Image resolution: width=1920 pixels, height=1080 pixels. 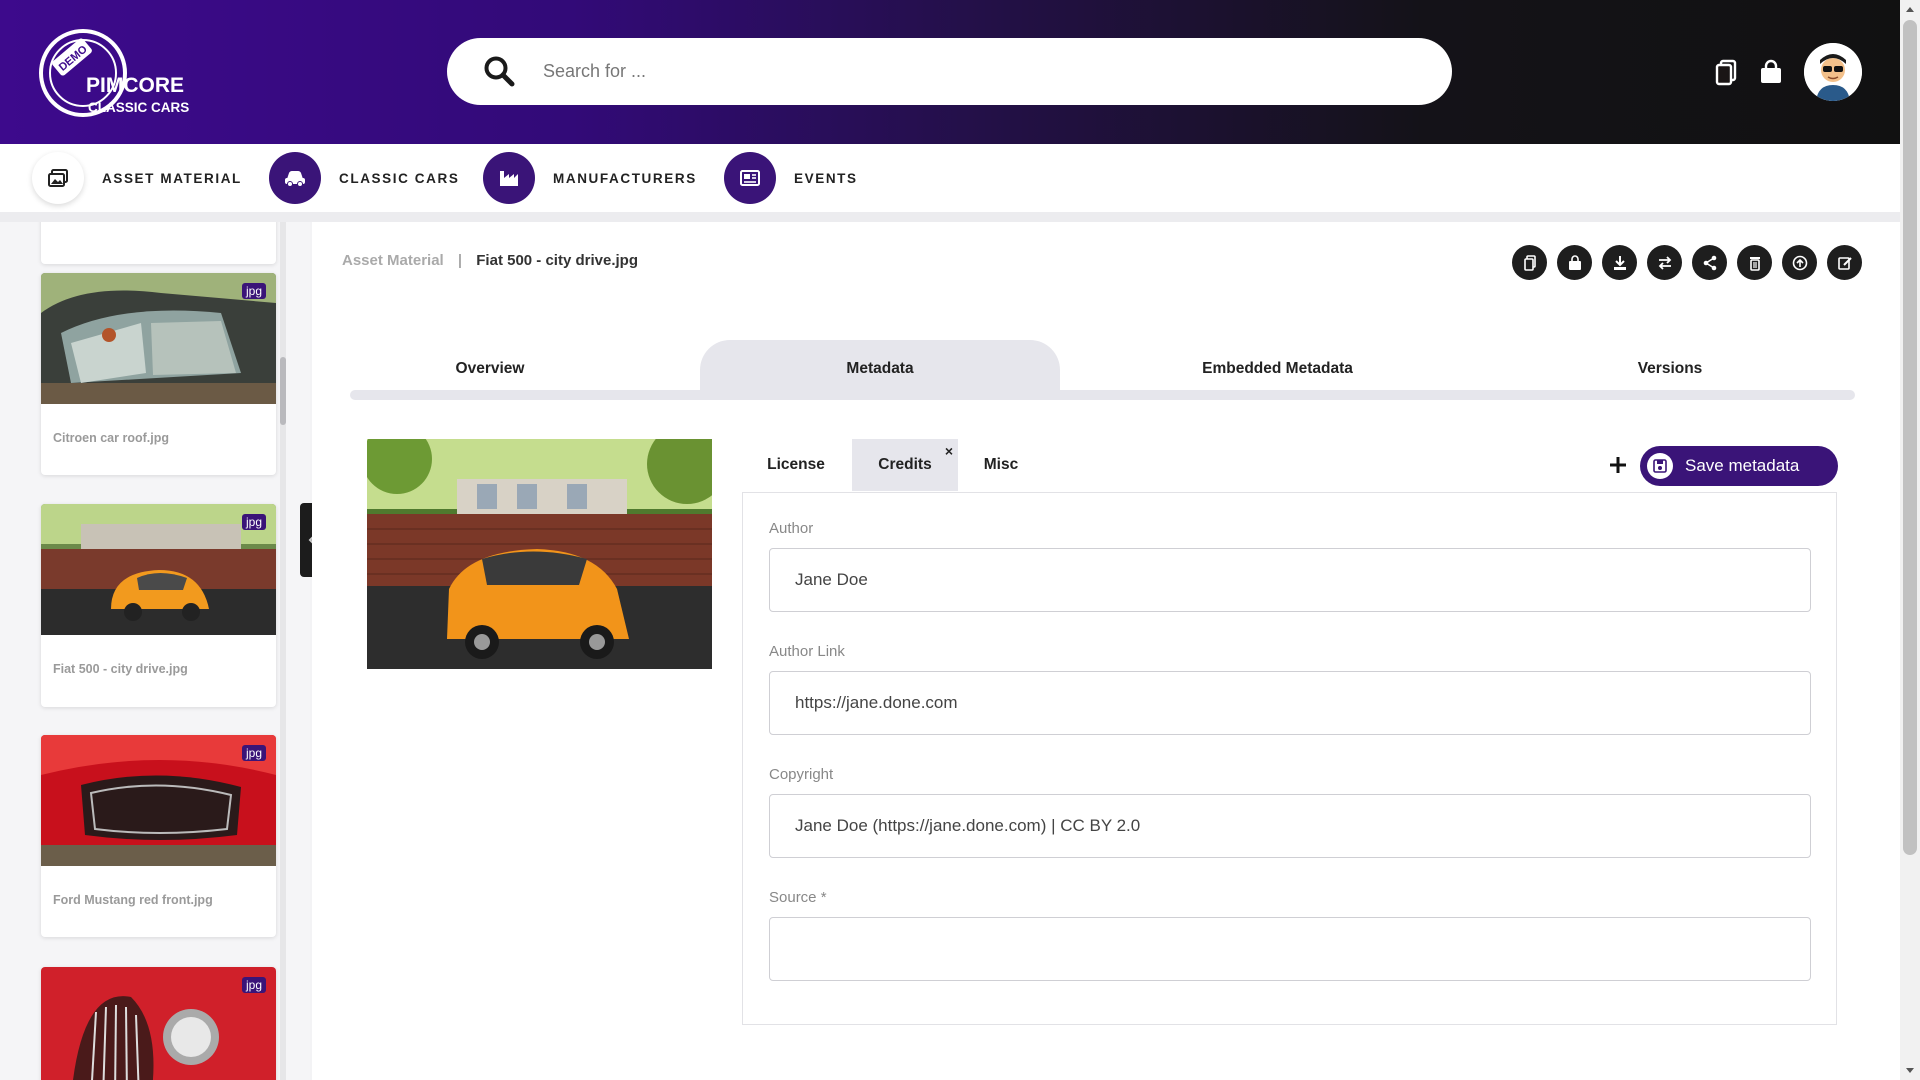 I want to click on swap-icon, so click(x=1664, y=262).